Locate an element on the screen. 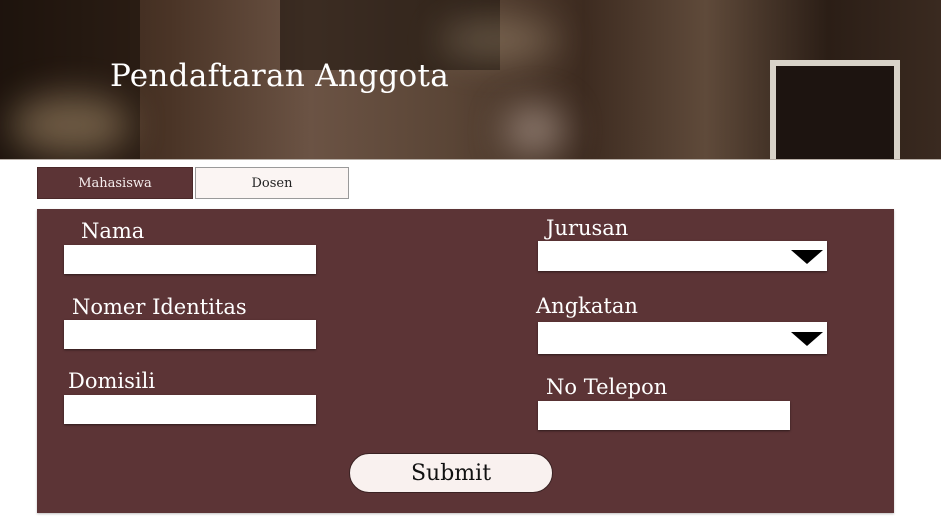  domisili-input is located at coordinates (190, 409).